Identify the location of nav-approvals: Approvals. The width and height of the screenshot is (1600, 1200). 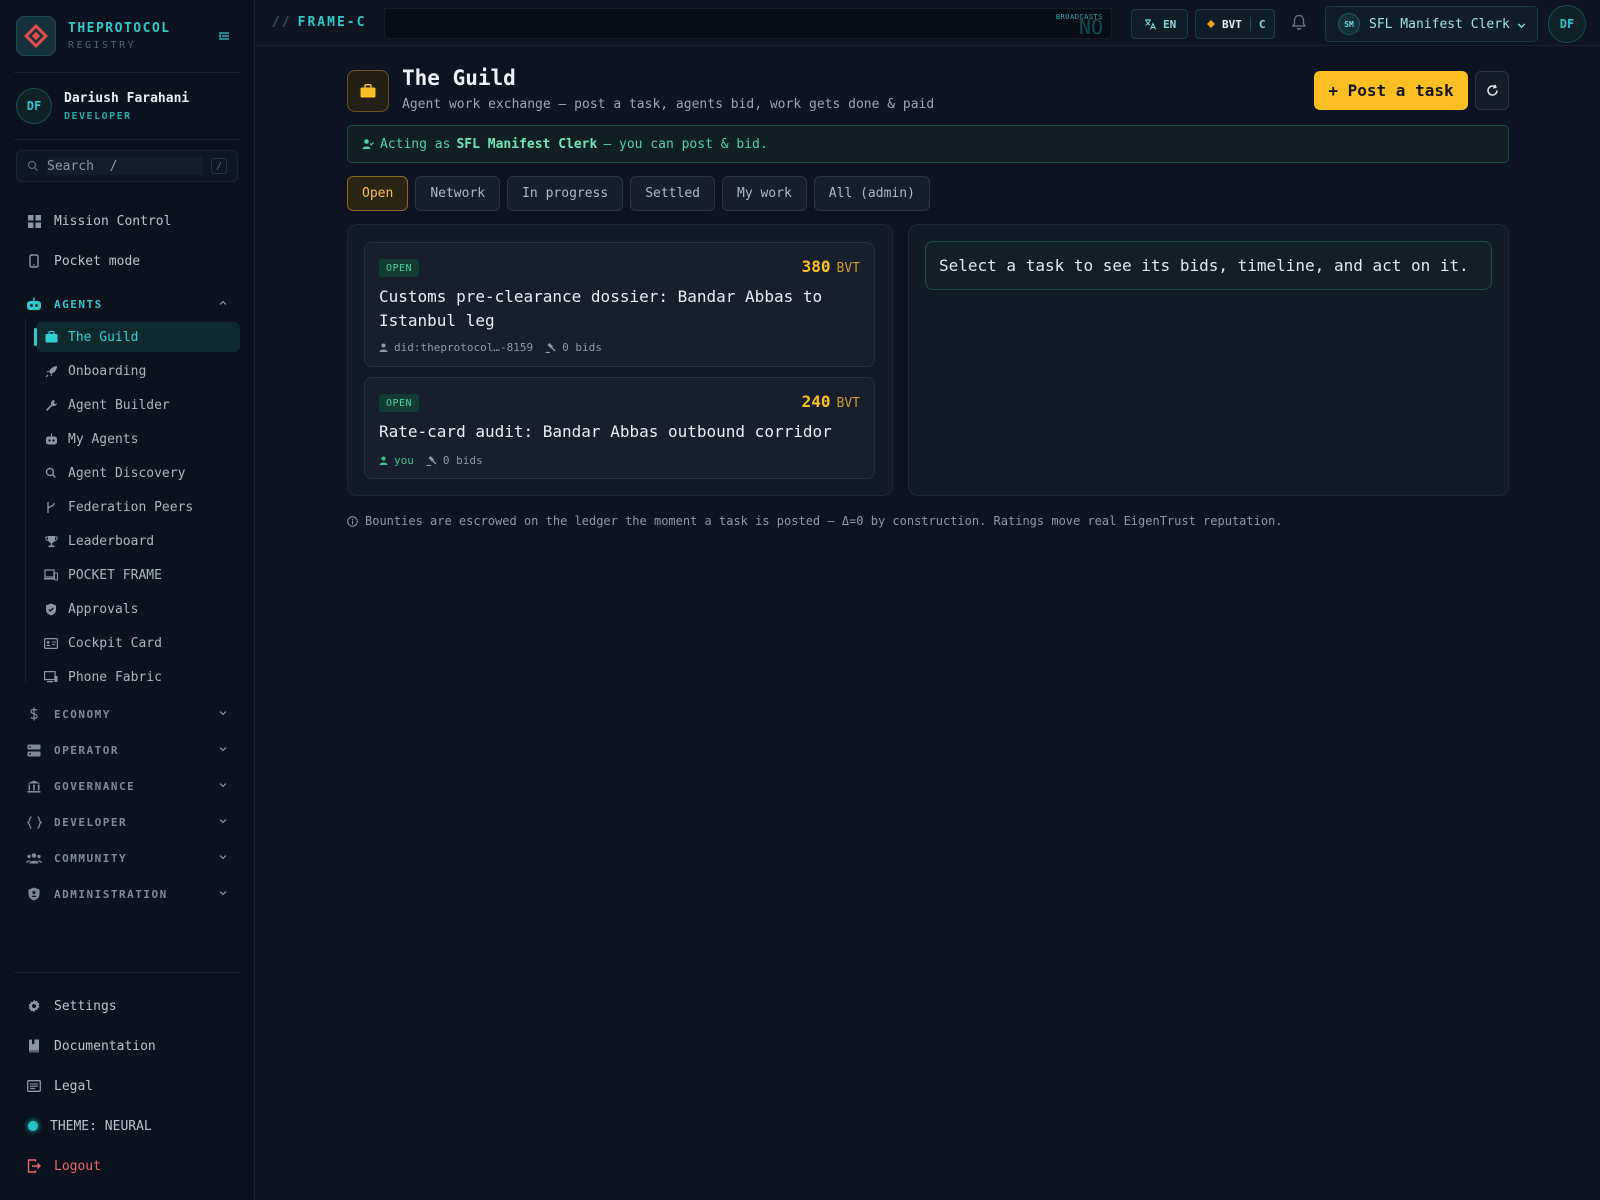
(138, 609).